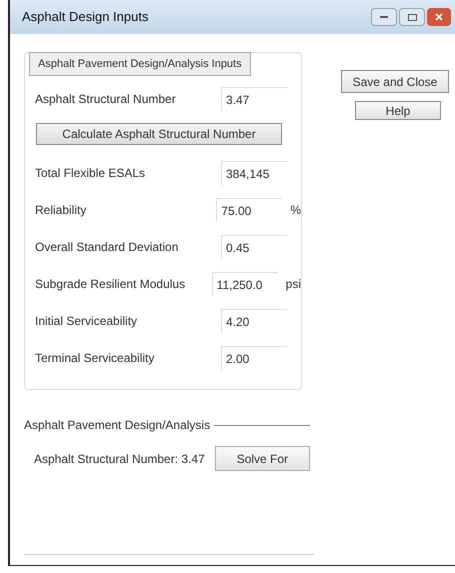 This screenshot has height=573, width=455. What do you see at coordinates (107, 247) in the screenshot?
I see `field-label: Overall Standard Deviation` at bounding box center [107, 247].